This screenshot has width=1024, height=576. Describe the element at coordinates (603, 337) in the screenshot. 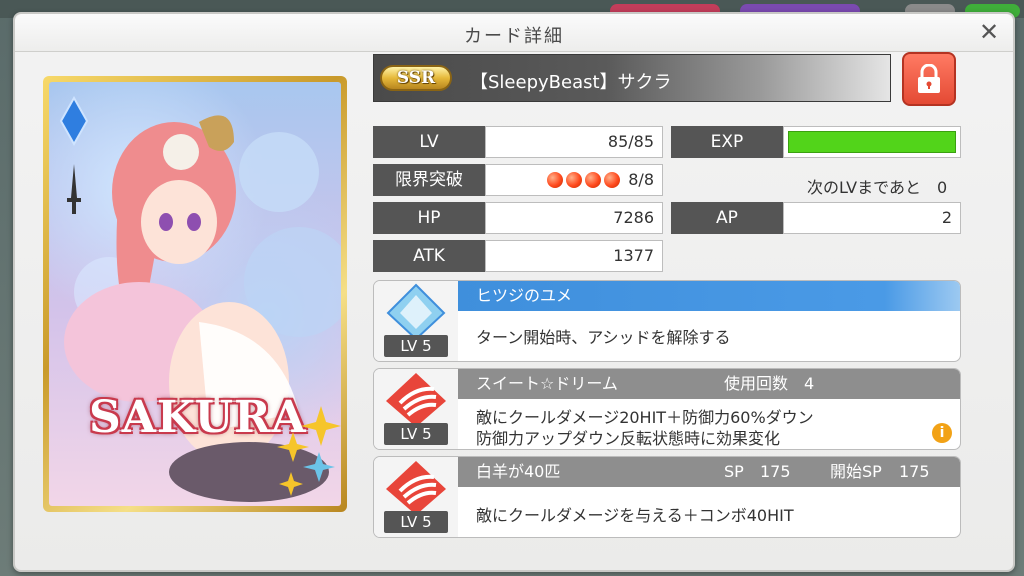

I see `skill-description: ターン開始時、アシッドを解除する` at that location.